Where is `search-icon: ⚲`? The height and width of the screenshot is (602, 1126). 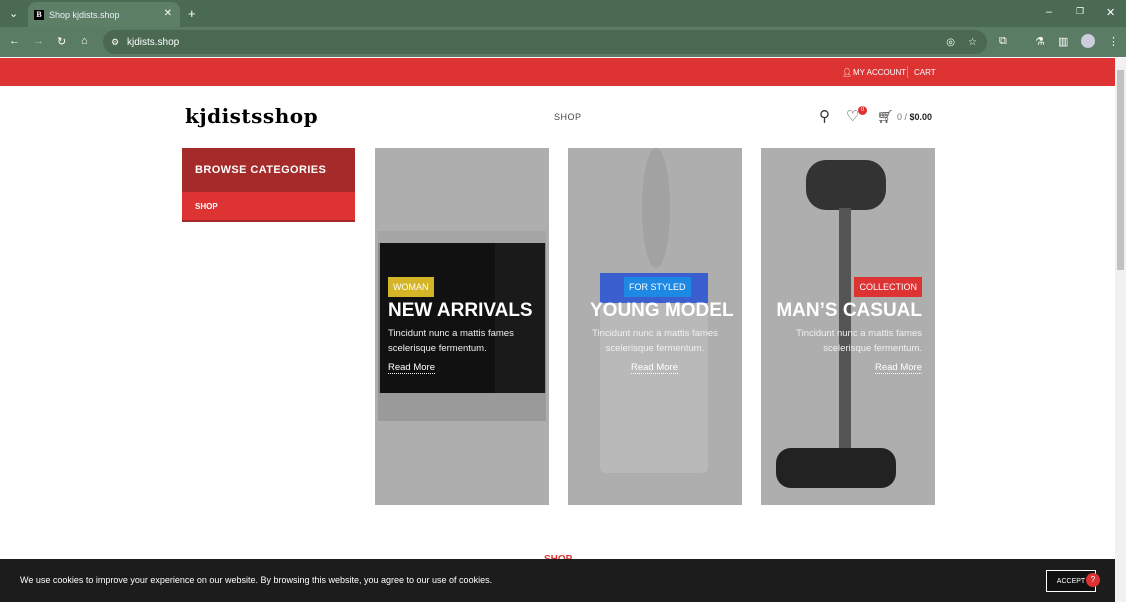
search-icon: ⚲ is located at coordinates (824, 116).